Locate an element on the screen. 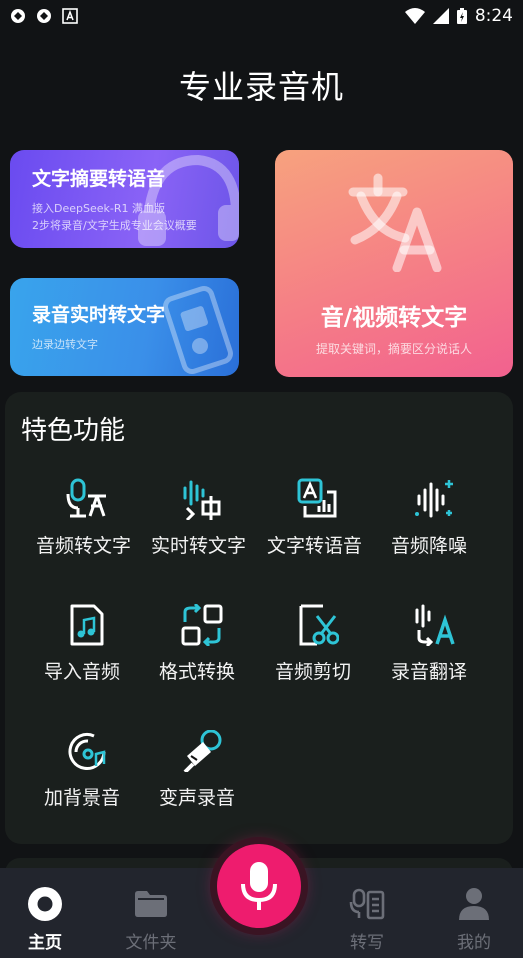 This screenshot has height=958, width=523. feature-label: 音频降噪 is located at coordinates (429, 546).